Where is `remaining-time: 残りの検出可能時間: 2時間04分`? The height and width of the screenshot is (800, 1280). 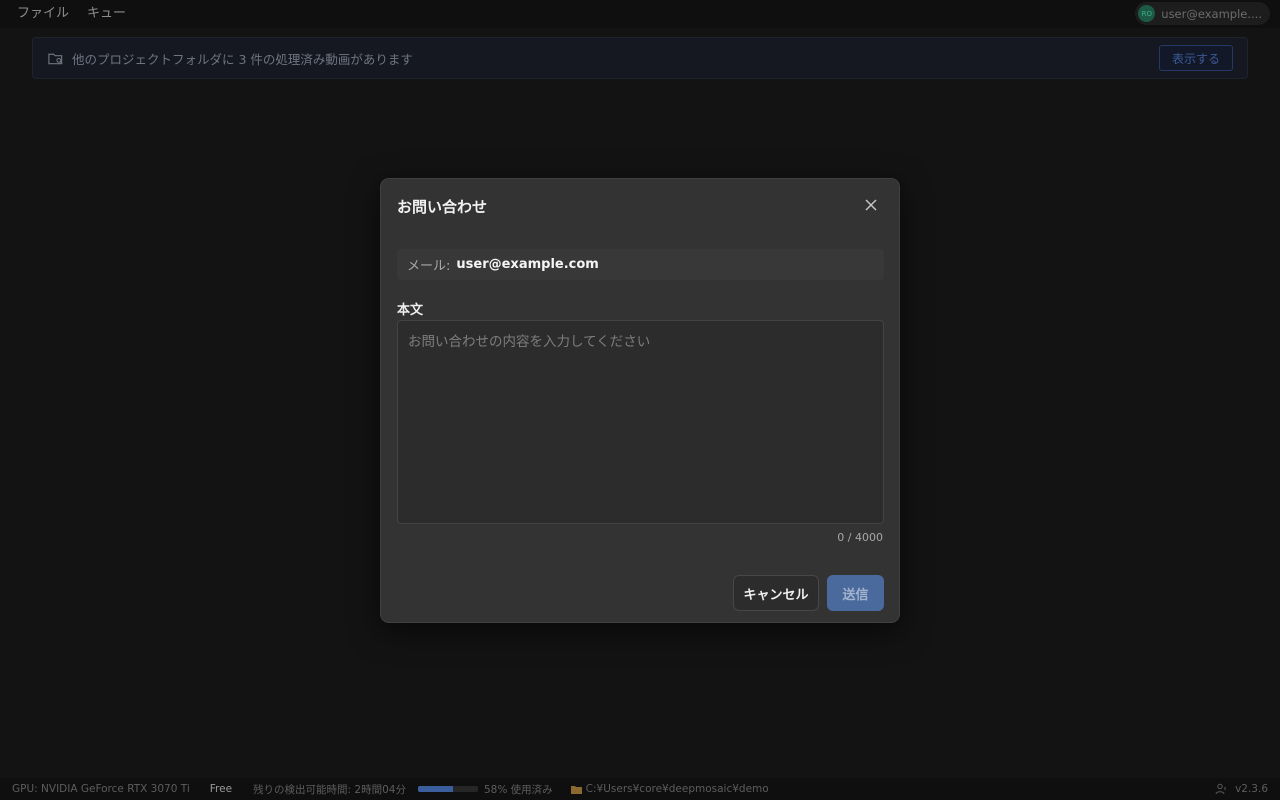 remaining-time: 残りの検出可能時間: 2時間04分 is located at coordinates (329, 789).